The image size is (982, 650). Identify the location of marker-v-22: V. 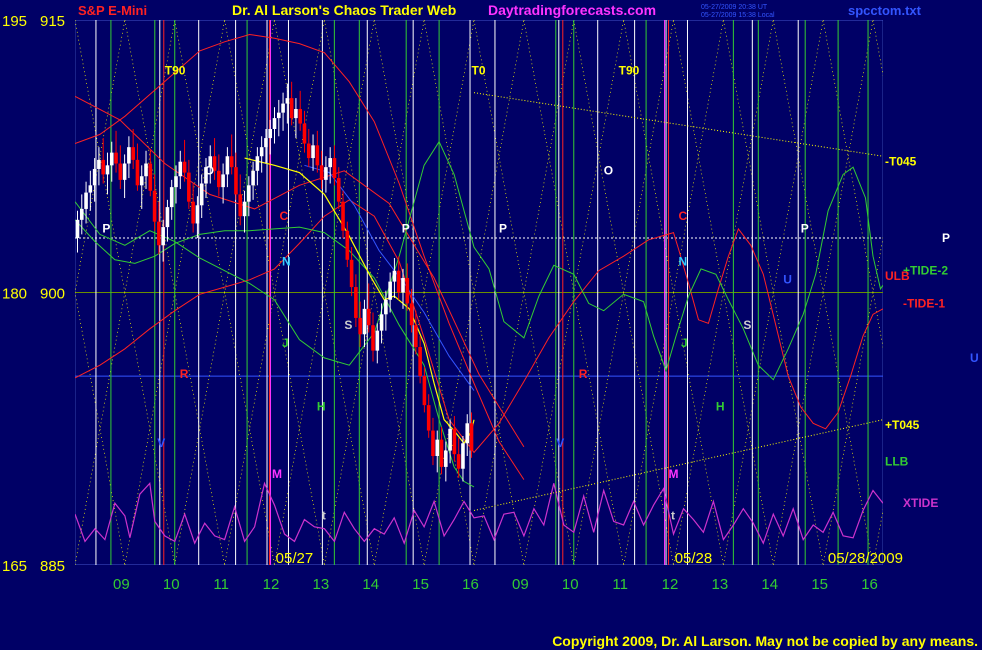
(560, 443).